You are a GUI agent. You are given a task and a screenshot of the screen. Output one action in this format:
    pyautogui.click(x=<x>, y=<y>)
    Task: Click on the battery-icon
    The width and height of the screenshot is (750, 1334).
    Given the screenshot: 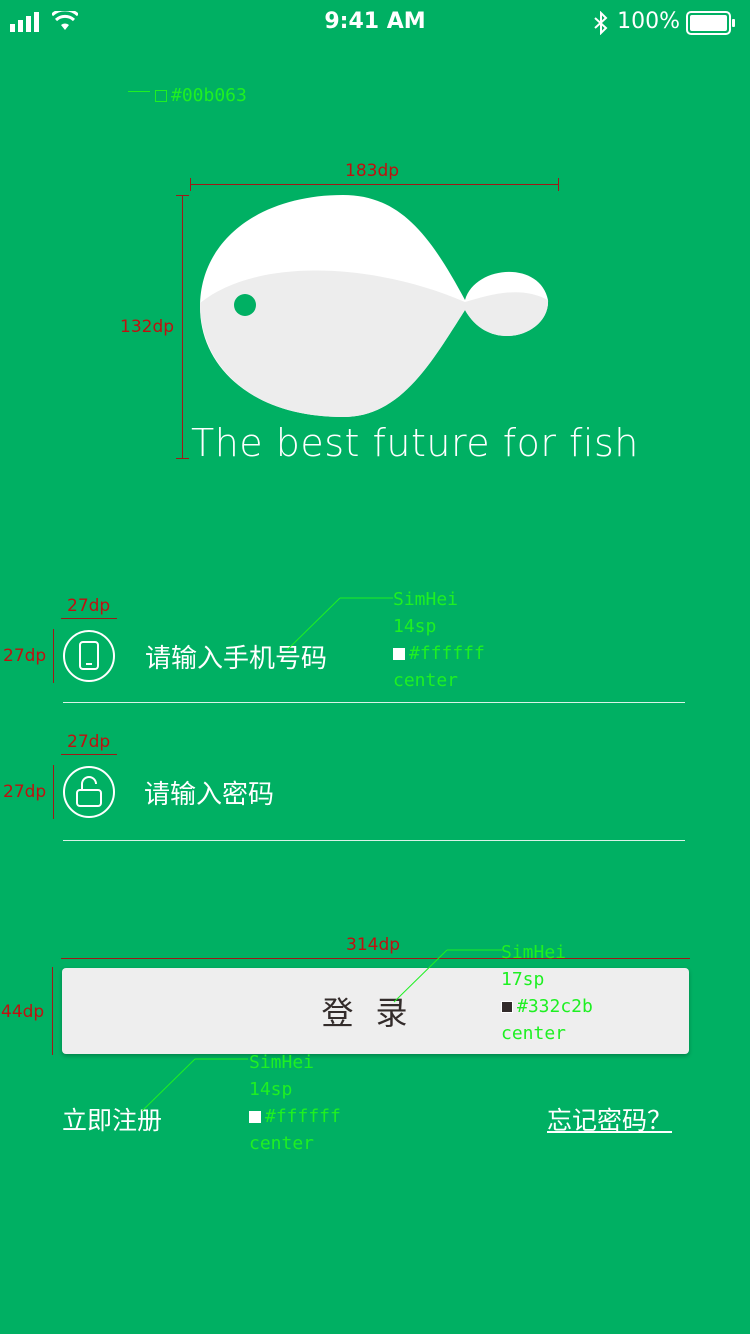 What is the action you would take?
    pyautogui.click(x=710, y=23)
    